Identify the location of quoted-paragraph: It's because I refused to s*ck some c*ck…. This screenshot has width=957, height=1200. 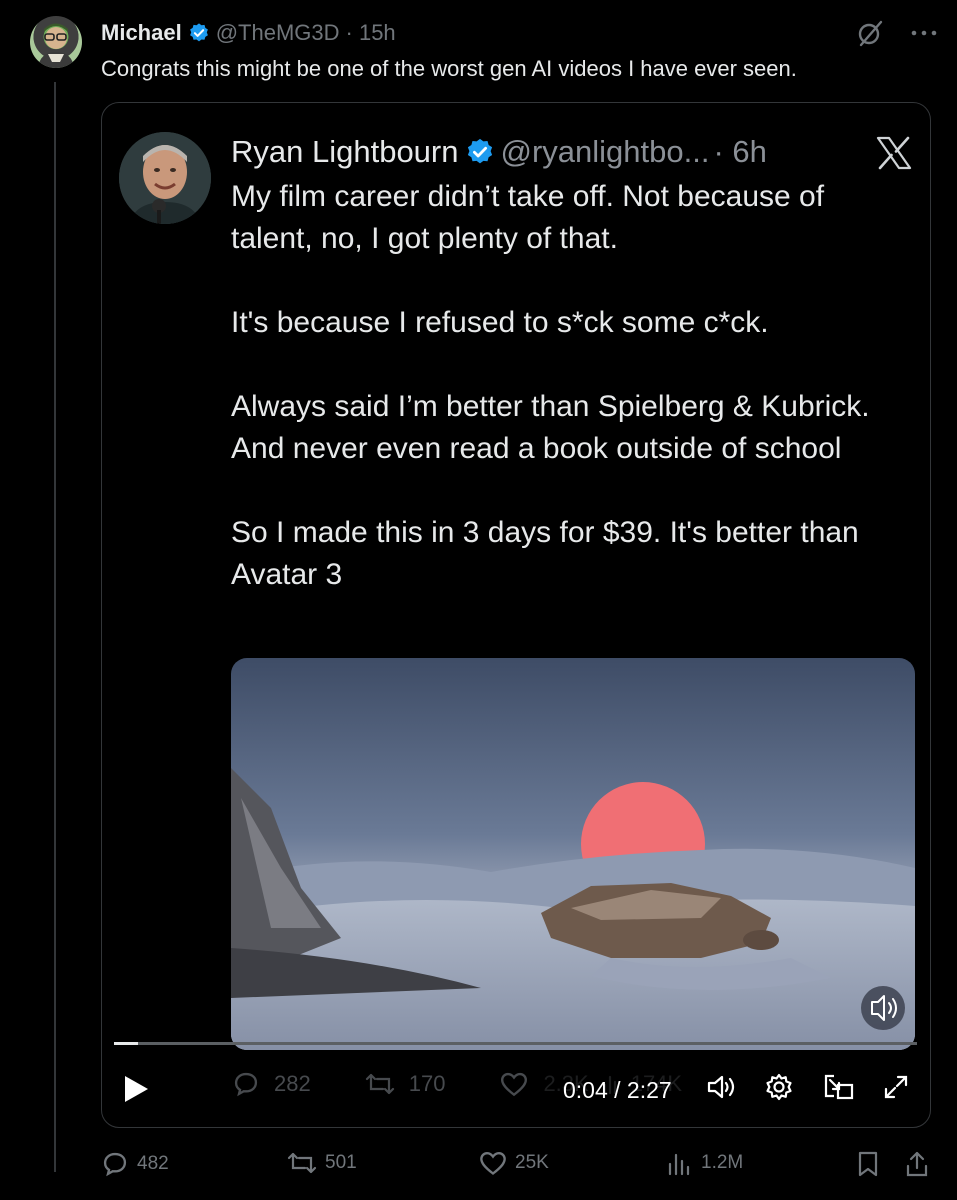
(500, 322).